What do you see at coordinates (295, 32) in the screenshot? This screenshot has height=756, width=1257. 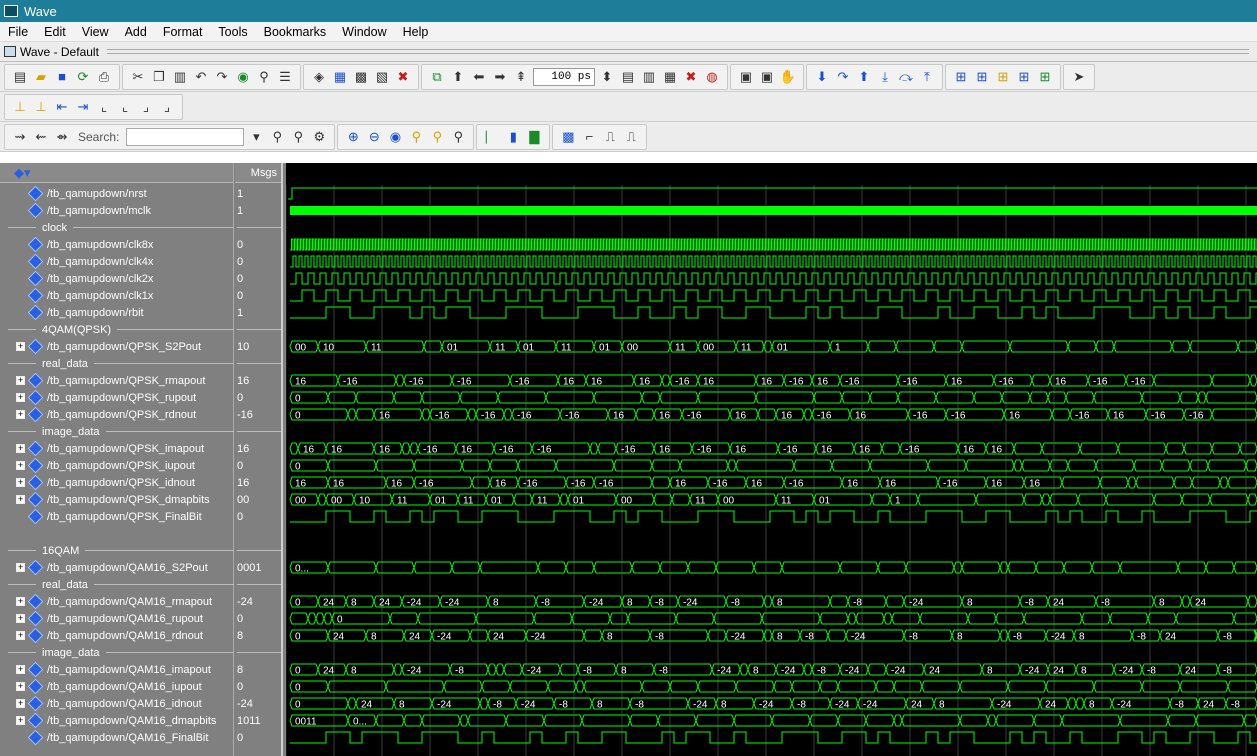 I see `menu-bookmarks: Bookmarks` at bounding box center [295, 32].